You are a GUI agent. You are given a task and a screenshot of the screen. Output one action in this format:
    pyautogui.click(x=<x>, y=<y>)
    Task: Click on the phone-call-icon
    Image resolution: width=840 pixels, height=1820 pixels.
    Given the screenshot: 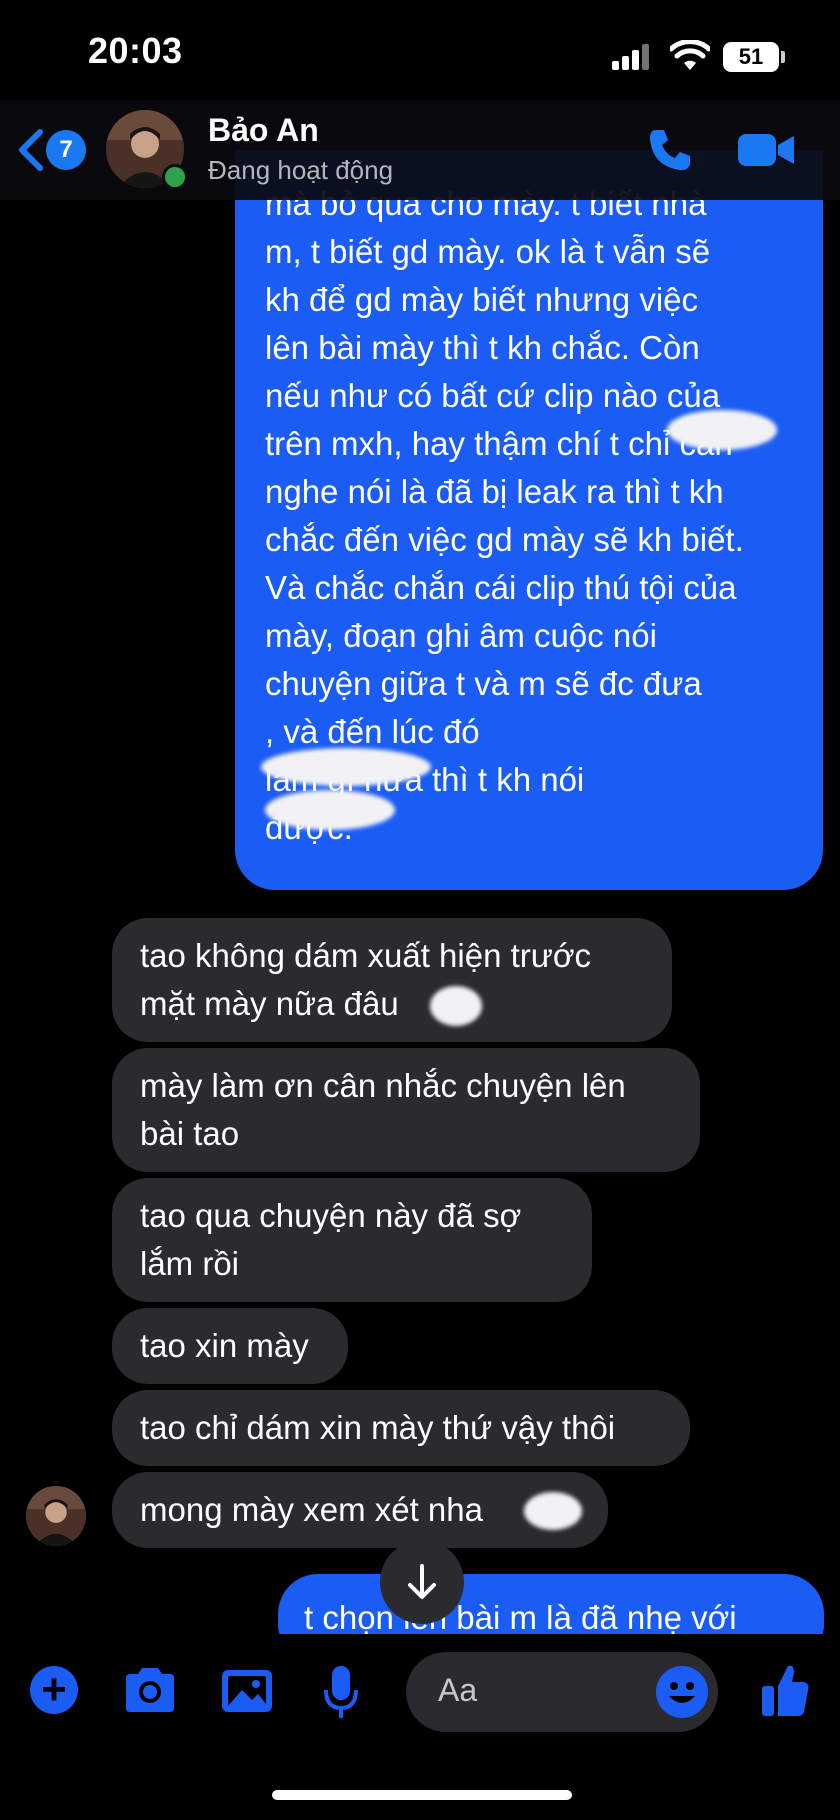 What is the action you would take?
    pyautogui.click(x=670, y=150)
    